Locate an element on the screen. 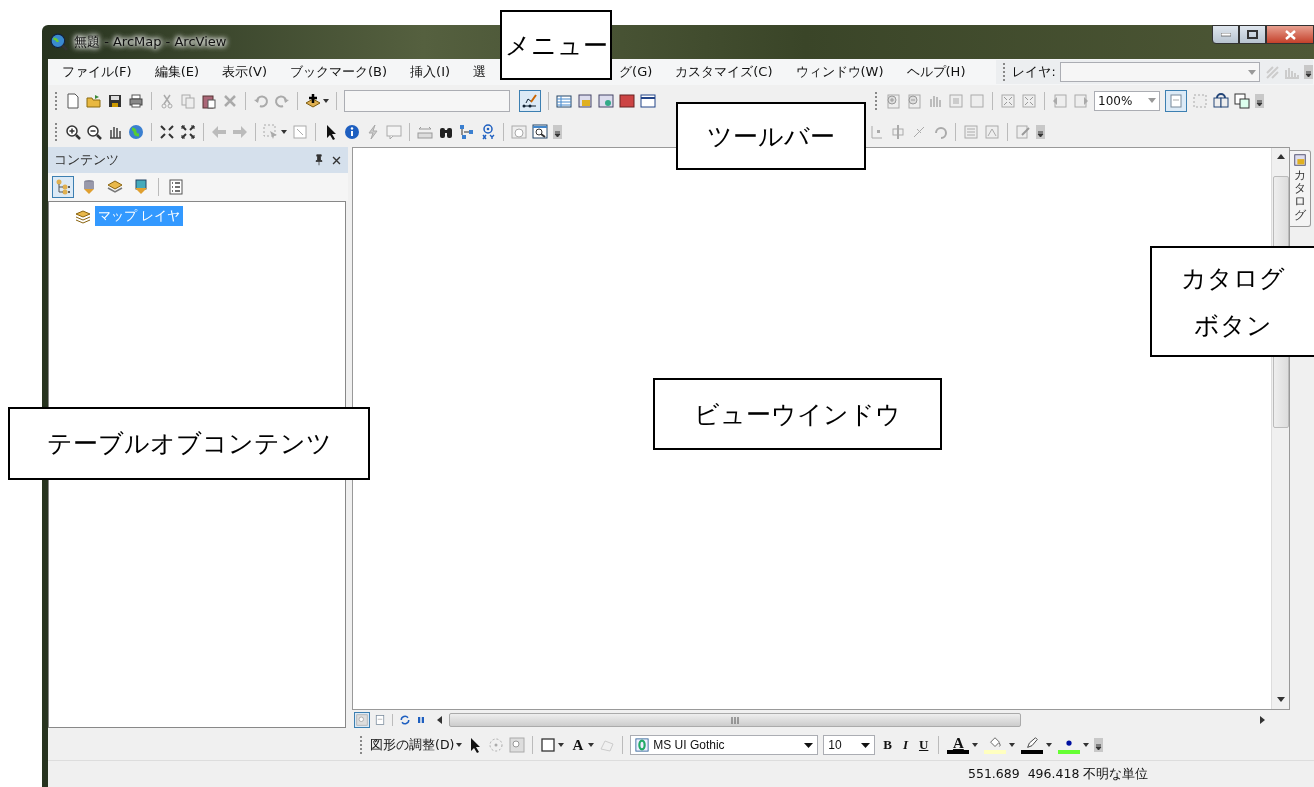  globe-icon is located at coordinates (136, 131).